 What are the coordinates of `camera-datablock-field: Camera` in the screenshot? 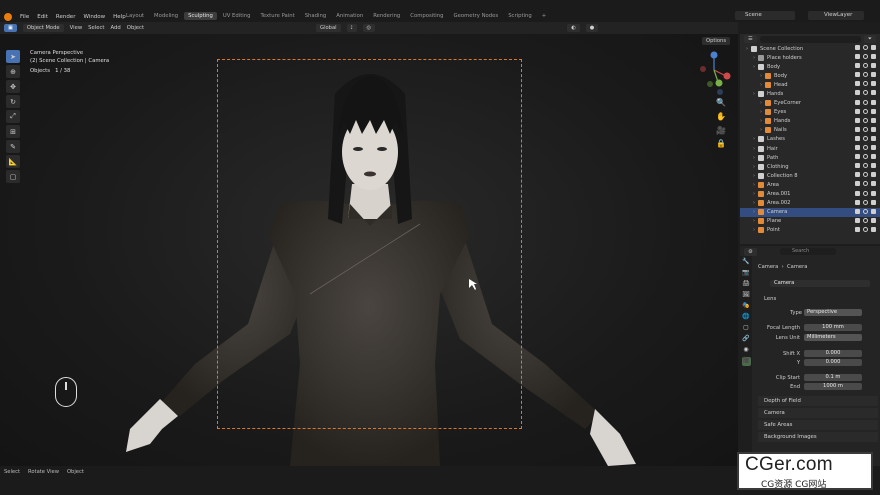 It's located at (820, 283).